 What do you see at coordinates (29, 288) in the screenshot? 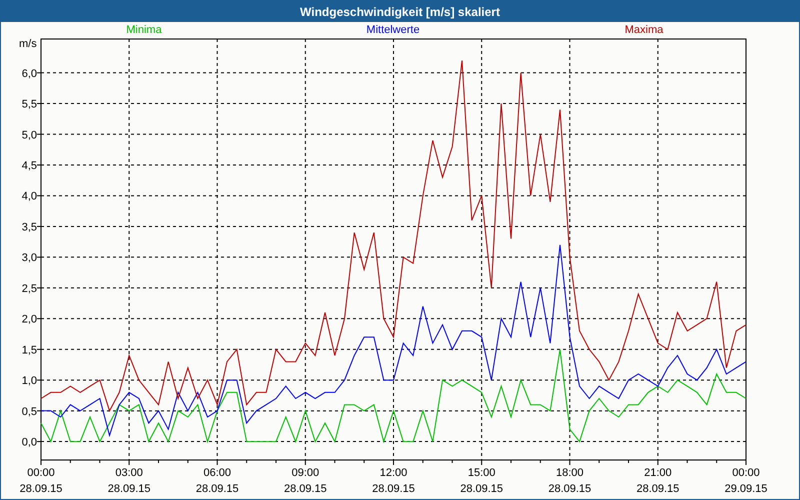
I see `y-tick-label: 2,5` at bounding box center [29, 288].